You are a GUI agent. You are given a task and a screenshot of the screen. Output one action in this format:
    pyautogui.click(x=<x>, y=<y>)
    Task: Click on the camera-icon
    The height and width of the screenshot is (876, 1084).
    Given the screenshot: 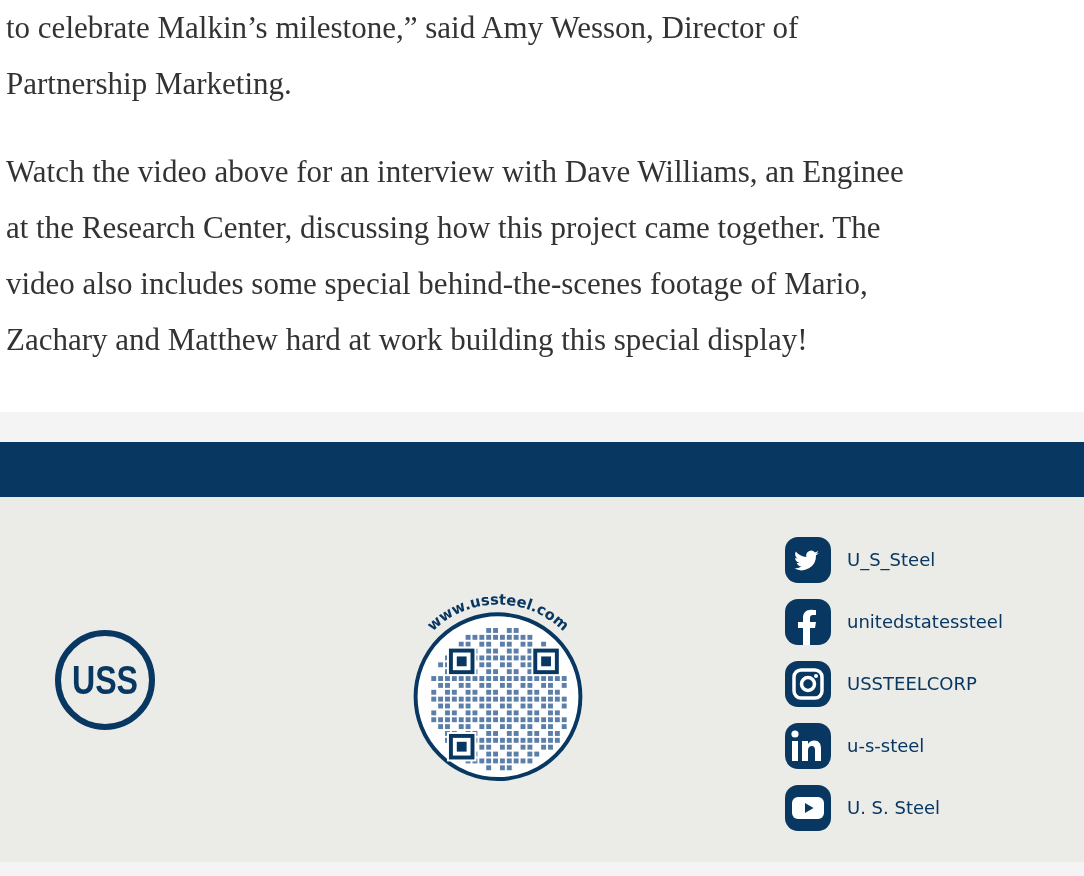 What is the action you would take?
    pyautogui.click(x=808, y=683)
    